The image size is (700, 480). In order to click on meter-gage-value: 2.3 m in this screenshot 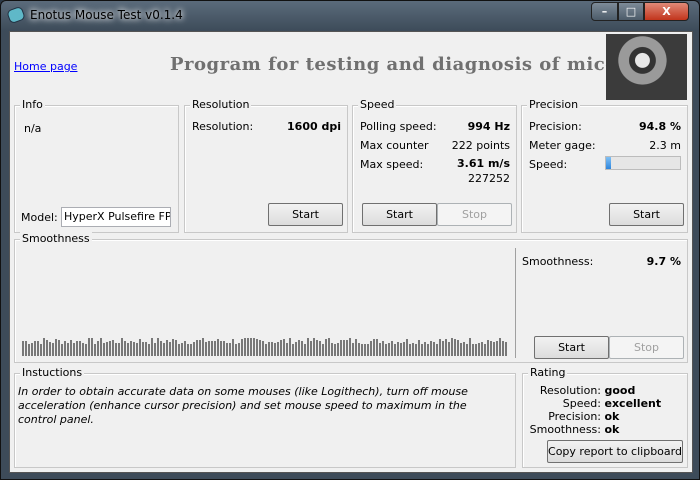, I will do `click(665, 145)`.